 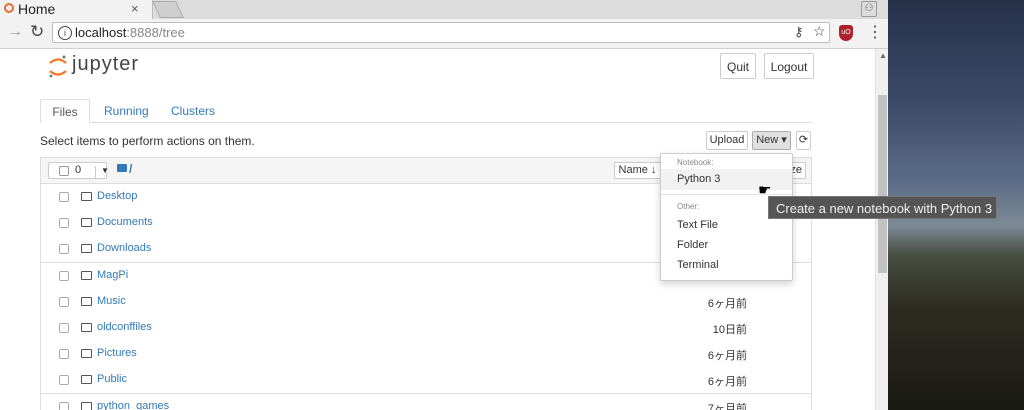 I want to click on table-row: Pictures 6ヶ月前, so click(x=426, y=355).